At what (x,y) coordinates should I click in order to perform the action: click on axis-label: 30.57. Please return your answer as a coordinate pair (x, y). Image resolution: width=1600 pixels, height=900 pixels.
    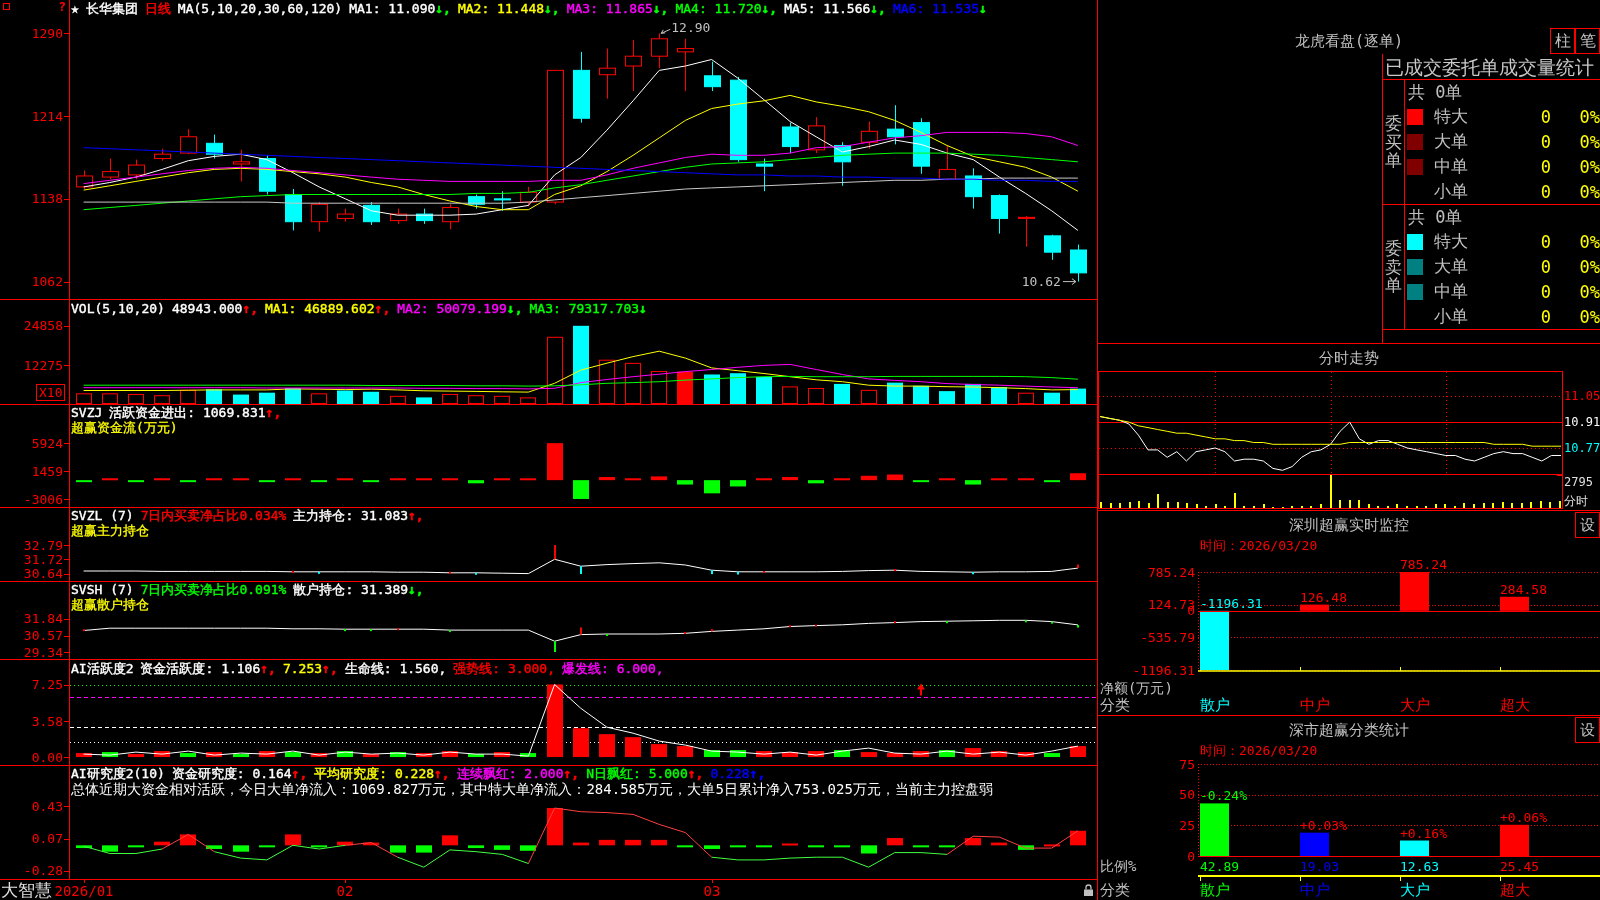
    Looking at the image, I should click on (43, 636).